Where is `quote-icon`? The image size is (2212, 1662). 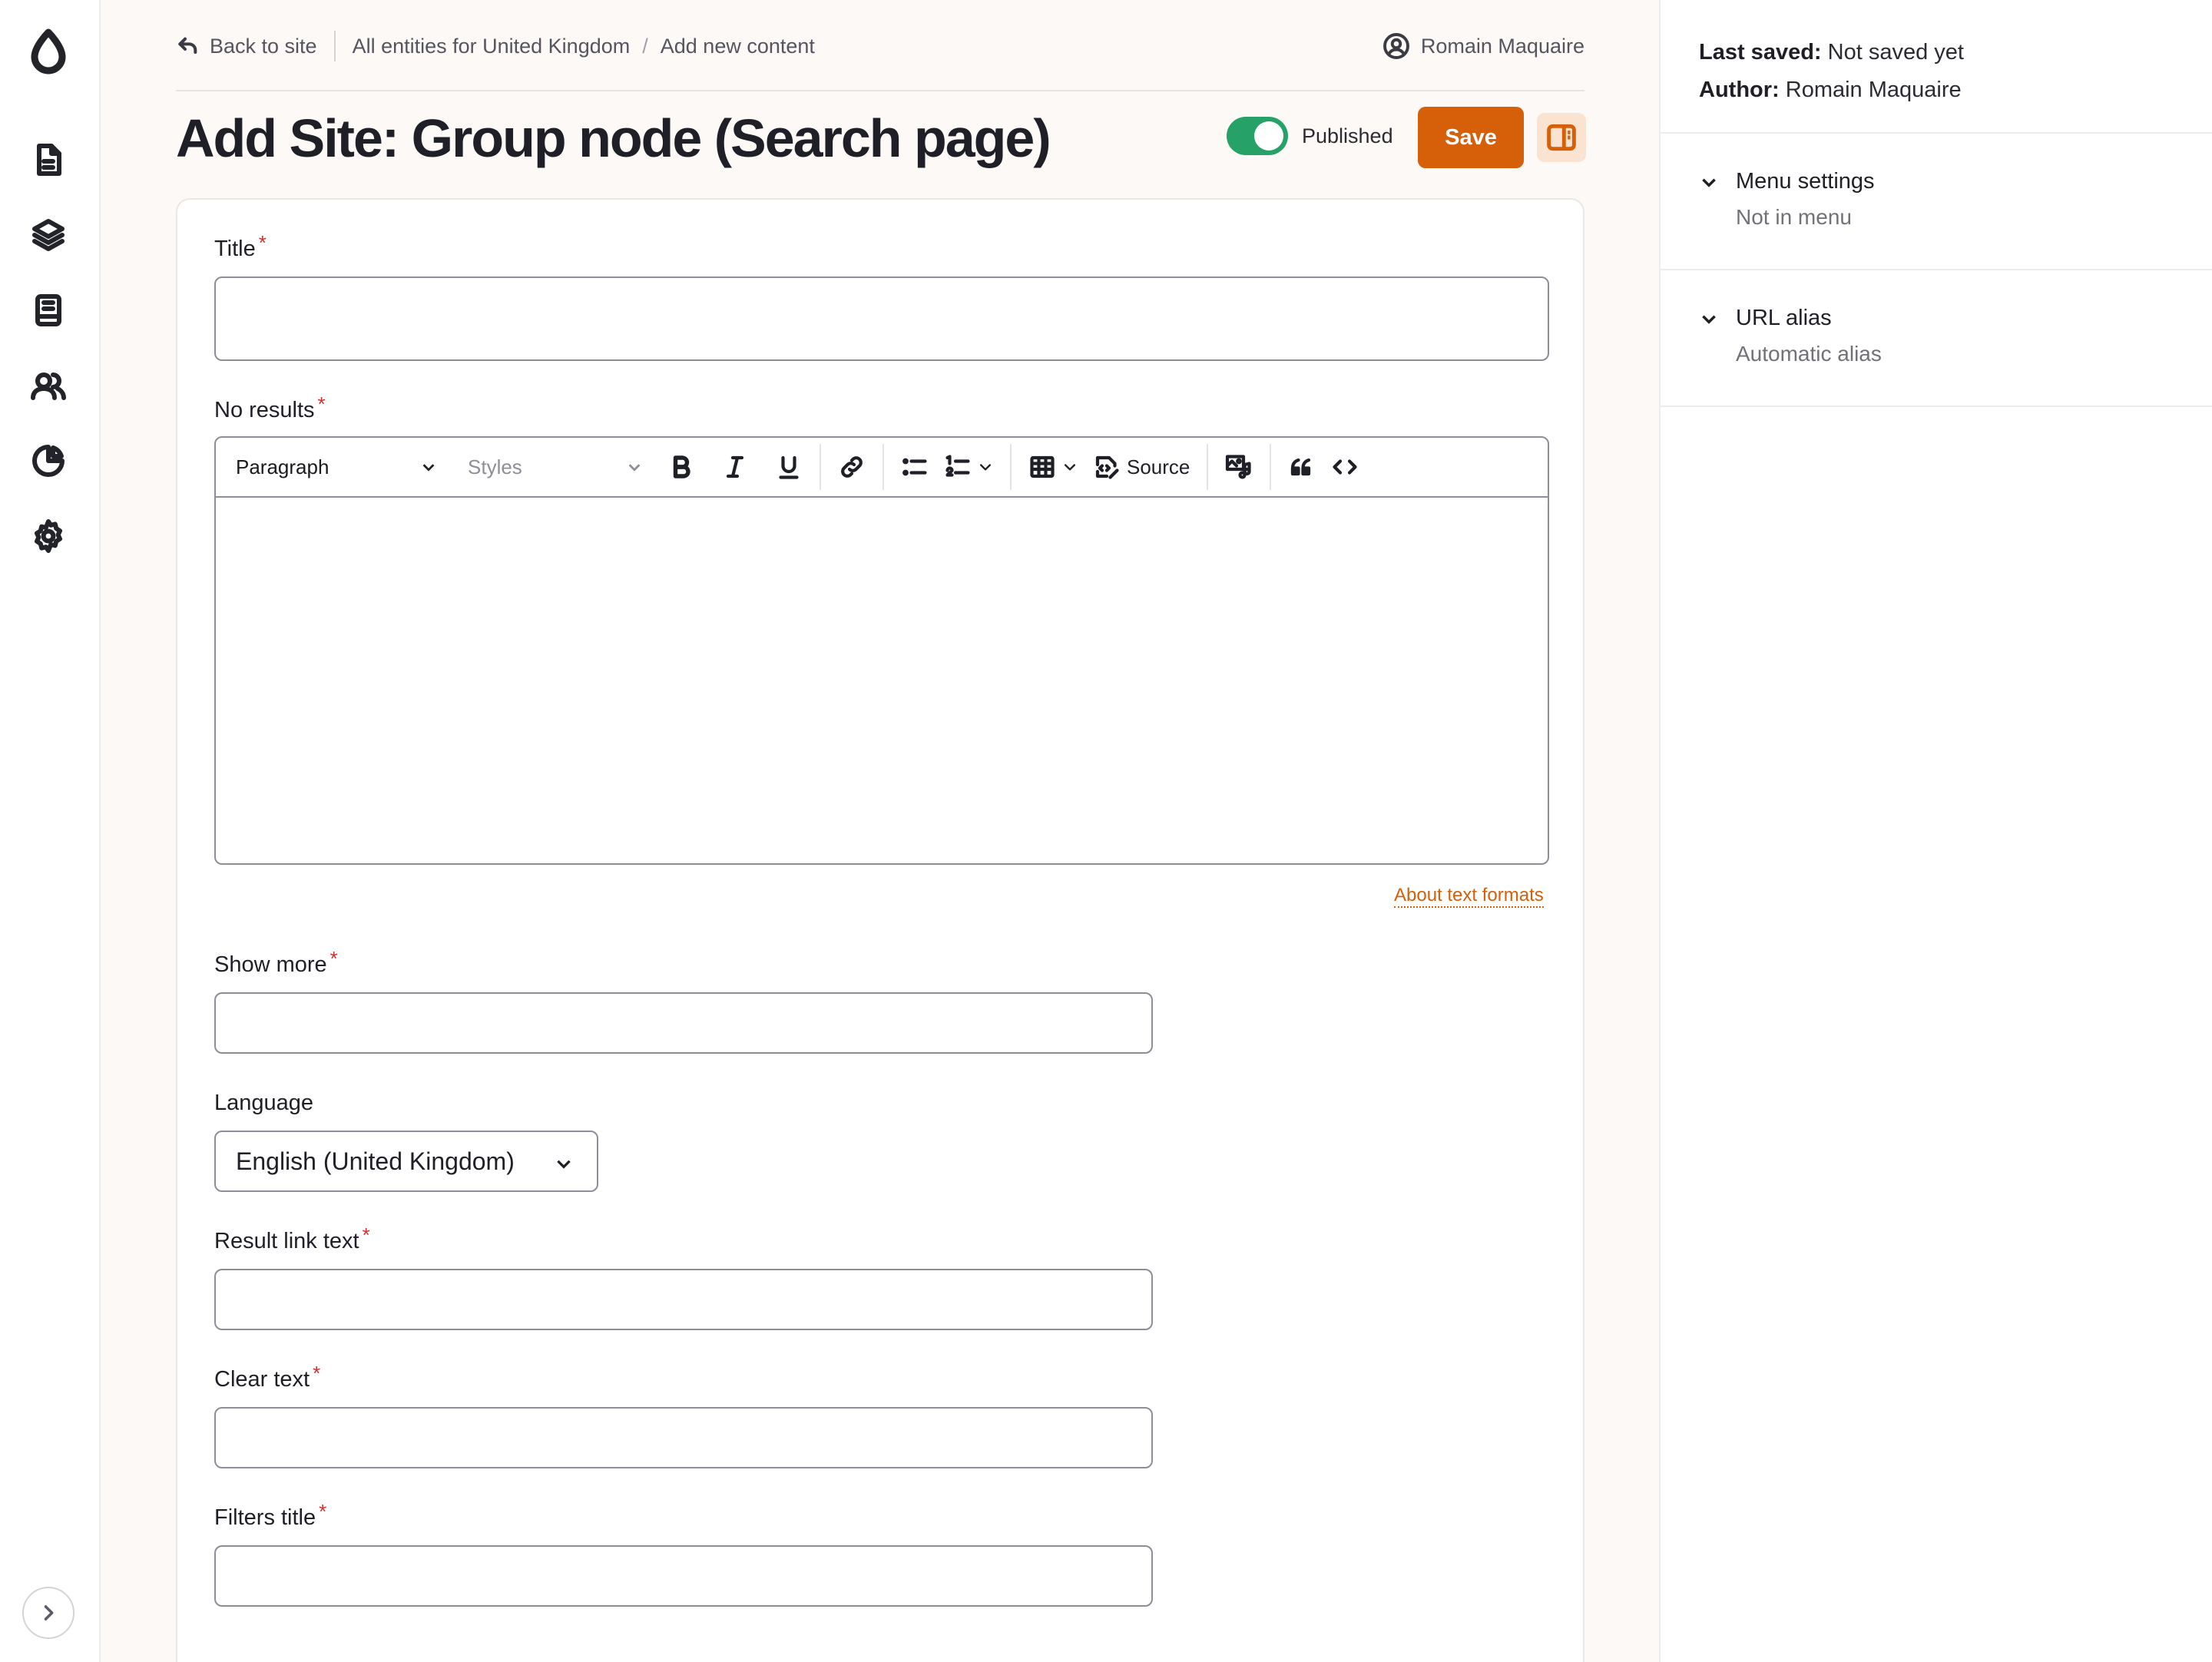
quote-icon is located at coordinates (1301, 467).